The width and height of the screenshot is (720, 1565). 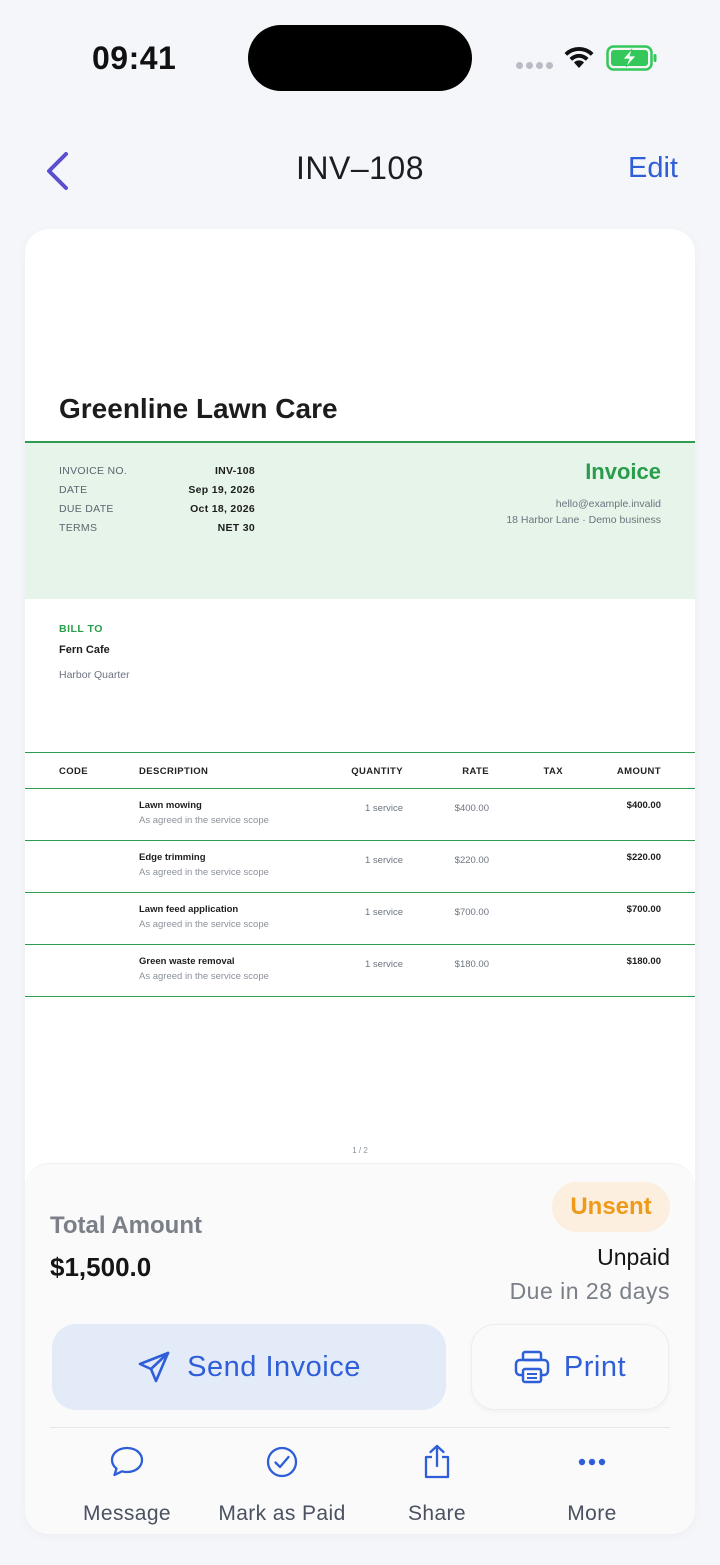 What do you see at coordinates (360, 58) in the screenshot?
I see `dynamic-island` at bounding box center [360, 58].